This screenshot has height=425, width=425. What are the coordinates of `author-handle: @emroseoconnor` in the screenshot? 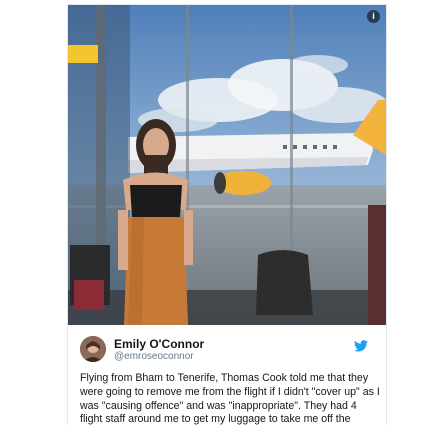 It's located at (154, 356).